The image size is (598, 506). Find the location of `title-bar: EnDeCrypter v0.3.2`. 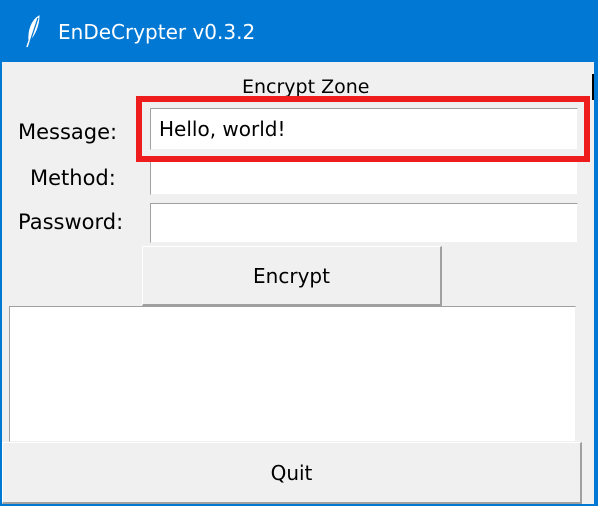

title-bar: EnDeCrypter v0.3.2 is located at coordinates (299, 31).